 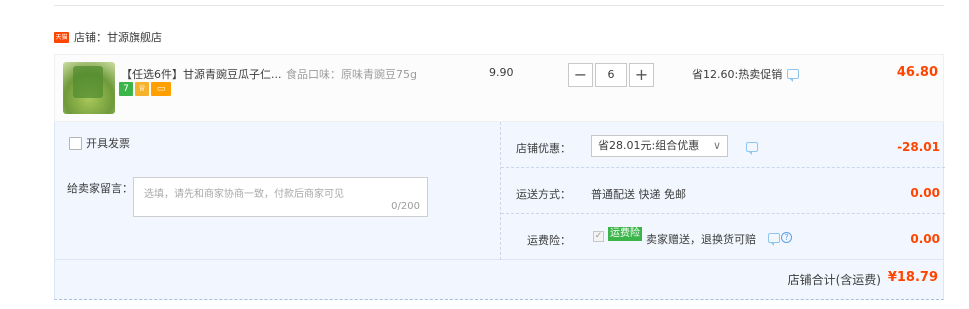 I want to click on insurance-badge: 运费险, so click(x=625, y=234).